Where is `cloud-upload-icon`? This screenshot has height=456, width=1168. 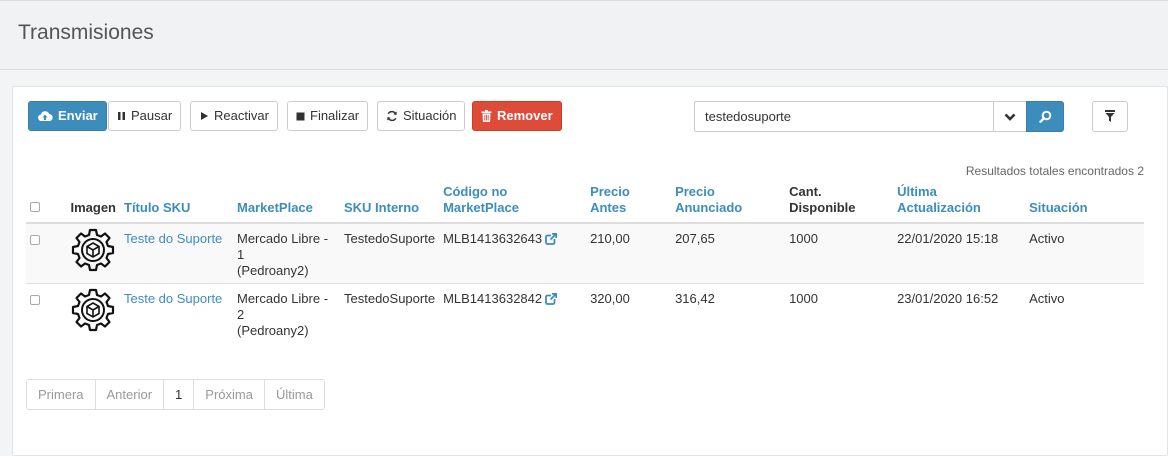 cloud-upload-icon is located at coordinates (45, 116).